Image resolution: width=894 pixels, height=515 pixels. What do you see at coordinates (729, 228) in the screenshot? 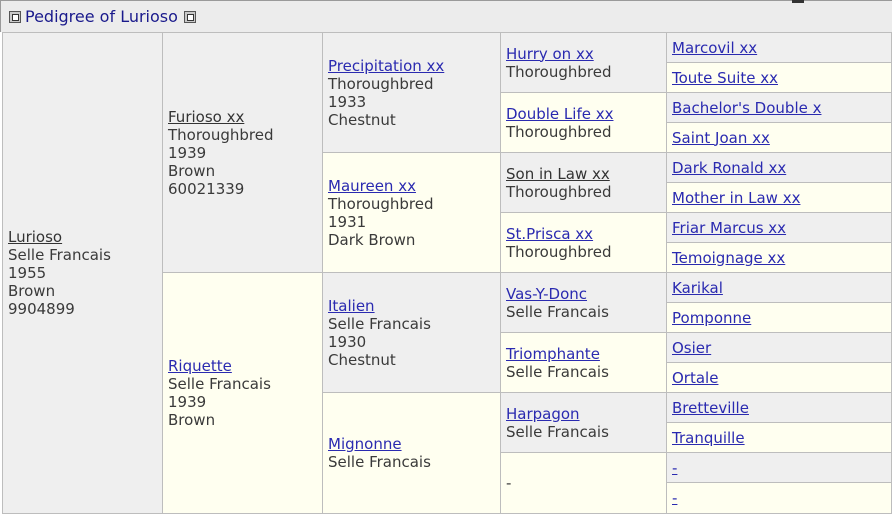
I see `ancestor-link: Friar Marcus xx` at bounding box center [729, 228].